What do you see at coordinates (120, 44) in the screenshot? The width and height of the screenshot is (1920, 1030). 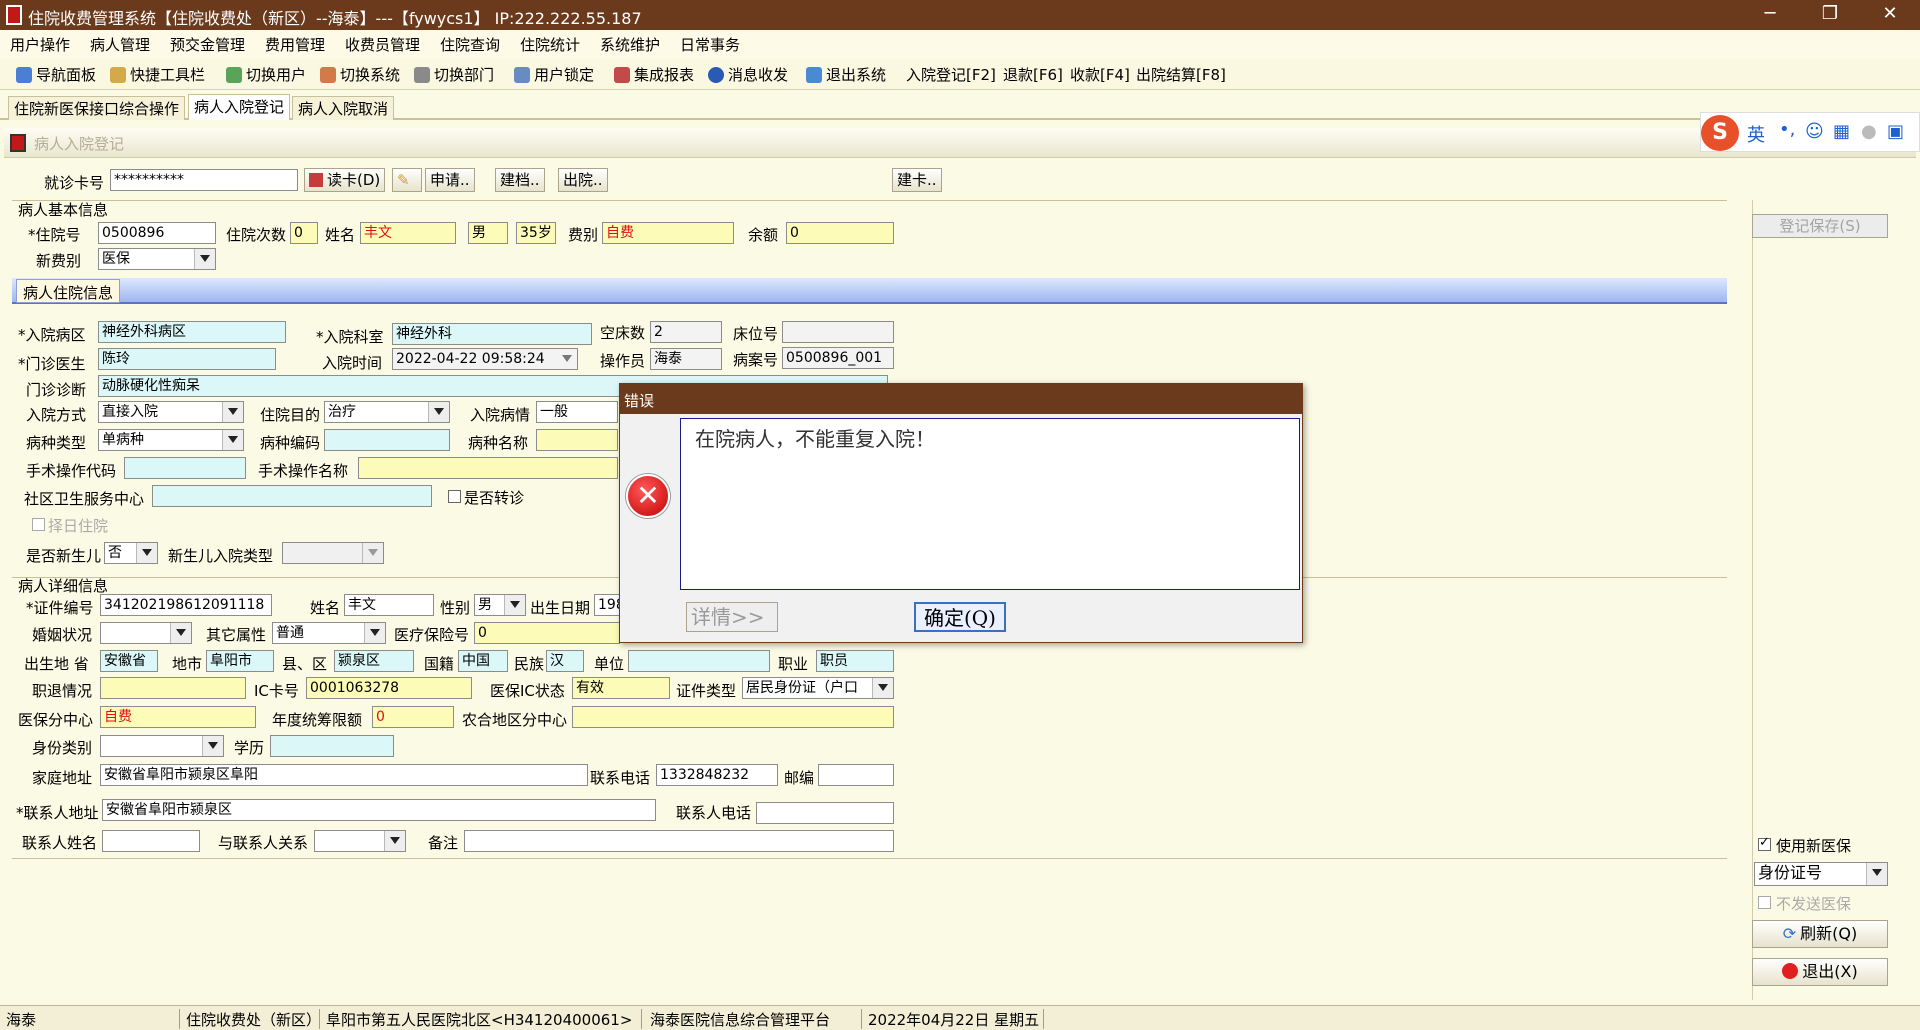 I see `menu-patient: 病人管理` at bounding box center [120, 44].